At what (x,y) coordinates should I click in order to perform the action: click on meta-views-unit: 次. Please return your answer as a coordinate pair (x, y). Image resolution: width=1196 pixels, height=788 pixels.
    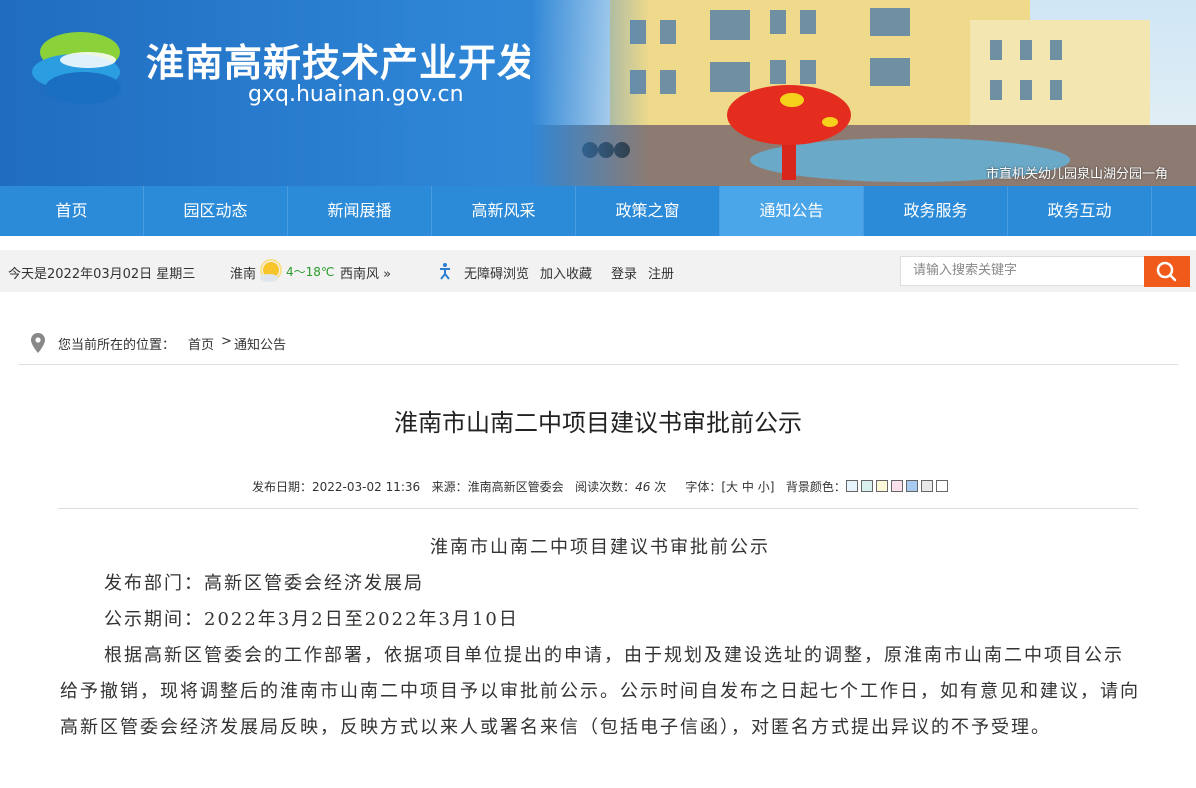
    Looking at the image, I should click on (660, 487).